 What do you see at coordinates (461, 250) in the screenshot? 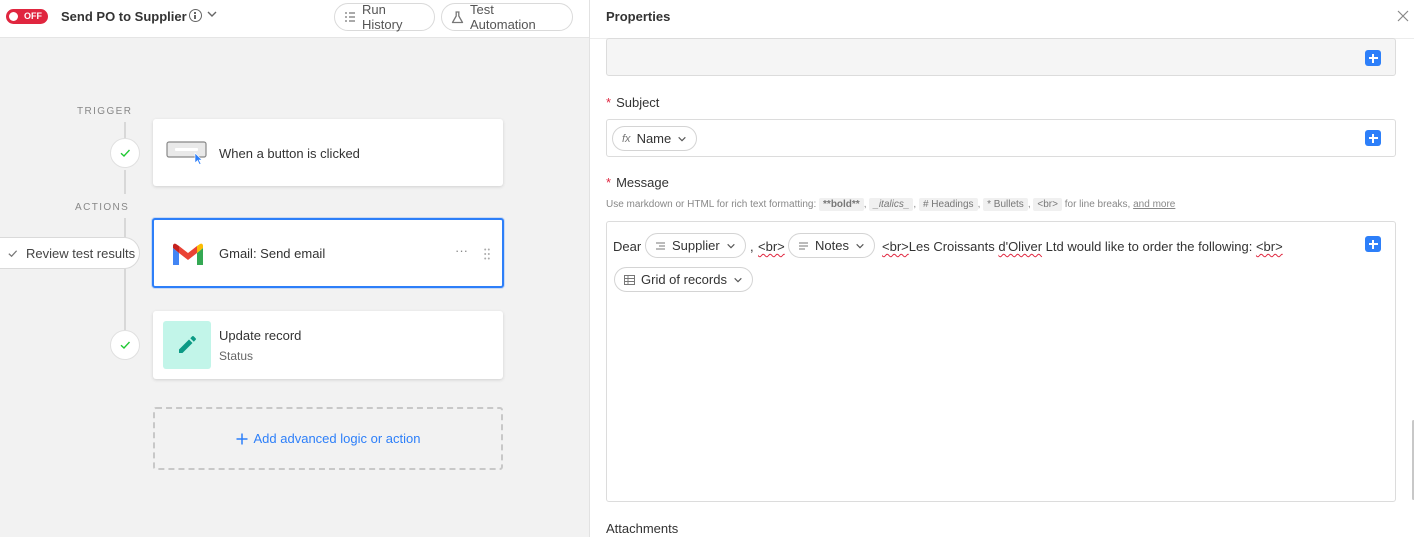
I see `more-options-icon: ···` at bounding box center [461, 250].